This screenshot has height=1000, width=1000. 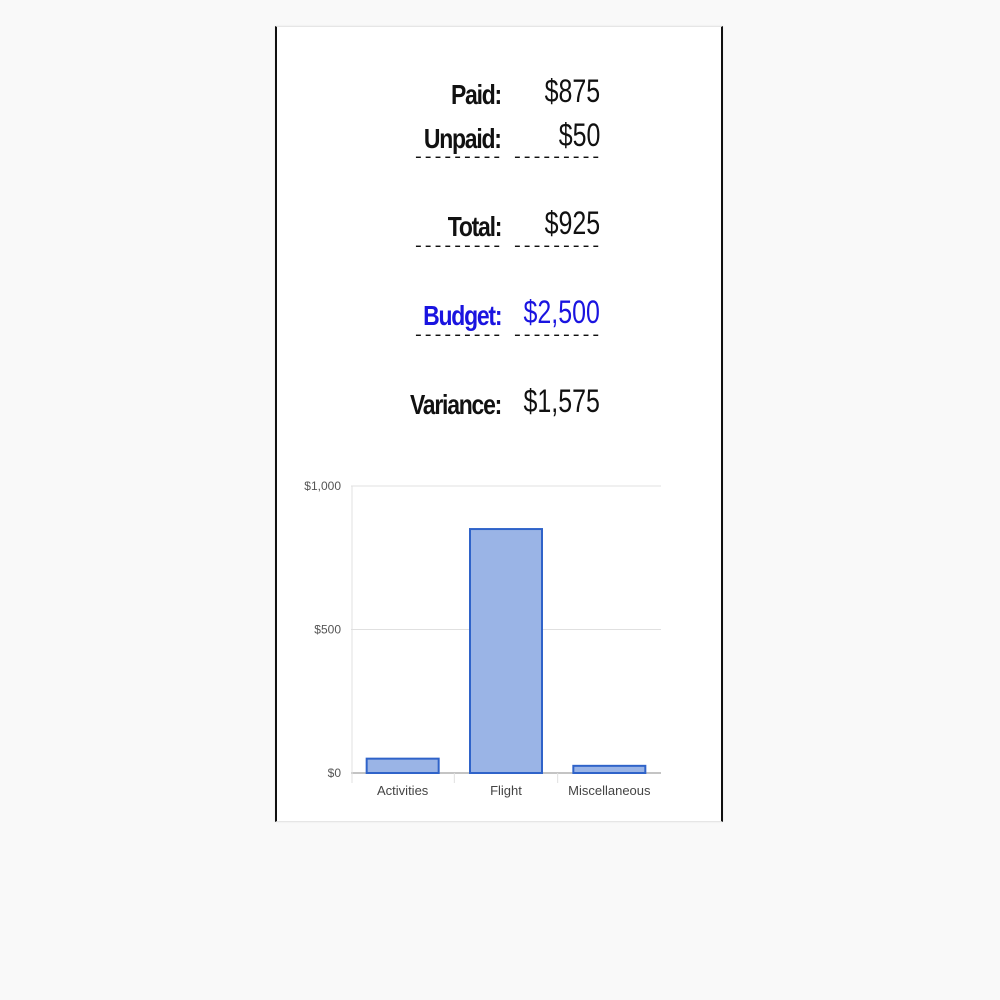 I want to click on variance-row: Variance: $1,575, so click(x=499, y=397).